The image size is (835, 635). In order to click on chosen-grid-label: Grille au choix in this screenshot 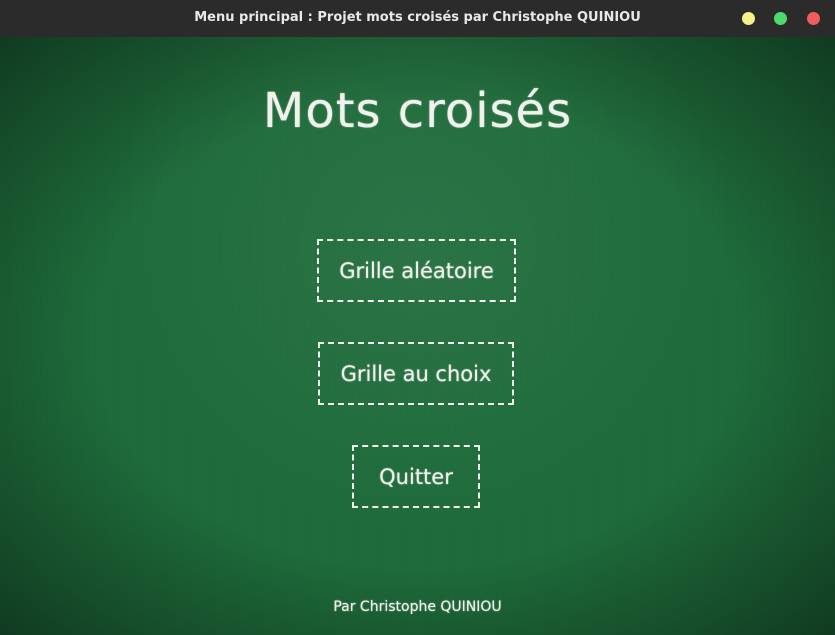, I will do `click(416, 373)`.